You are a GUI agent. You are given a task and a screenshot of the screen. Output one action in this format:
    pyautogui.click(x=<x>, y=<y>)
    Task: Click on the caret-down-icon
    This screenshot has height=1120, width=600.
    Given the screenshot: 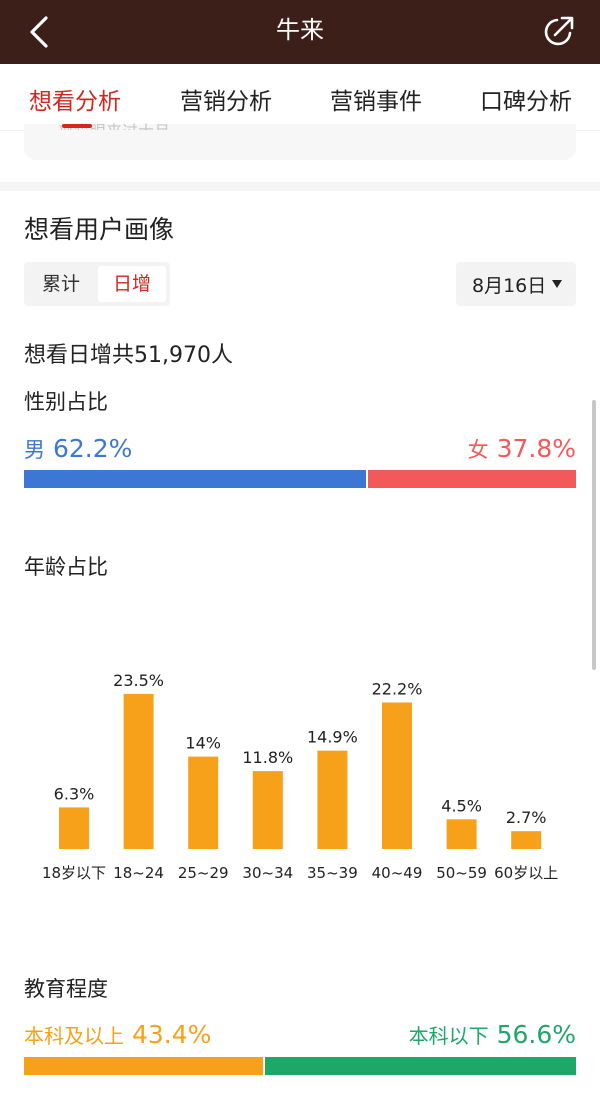 What is the action you would take?
    pyautogui.click(x=557, y=284)
    